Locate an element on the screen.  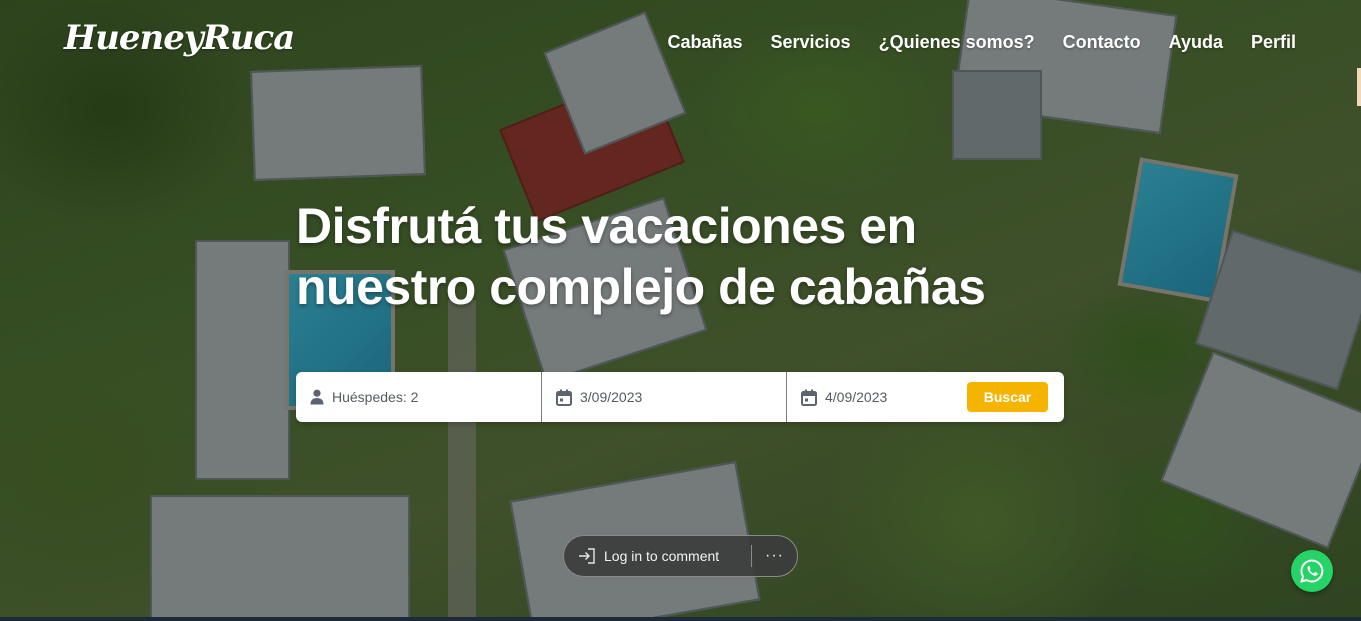
nav-contacto: Contacto is located at coordinates (1102, 42).